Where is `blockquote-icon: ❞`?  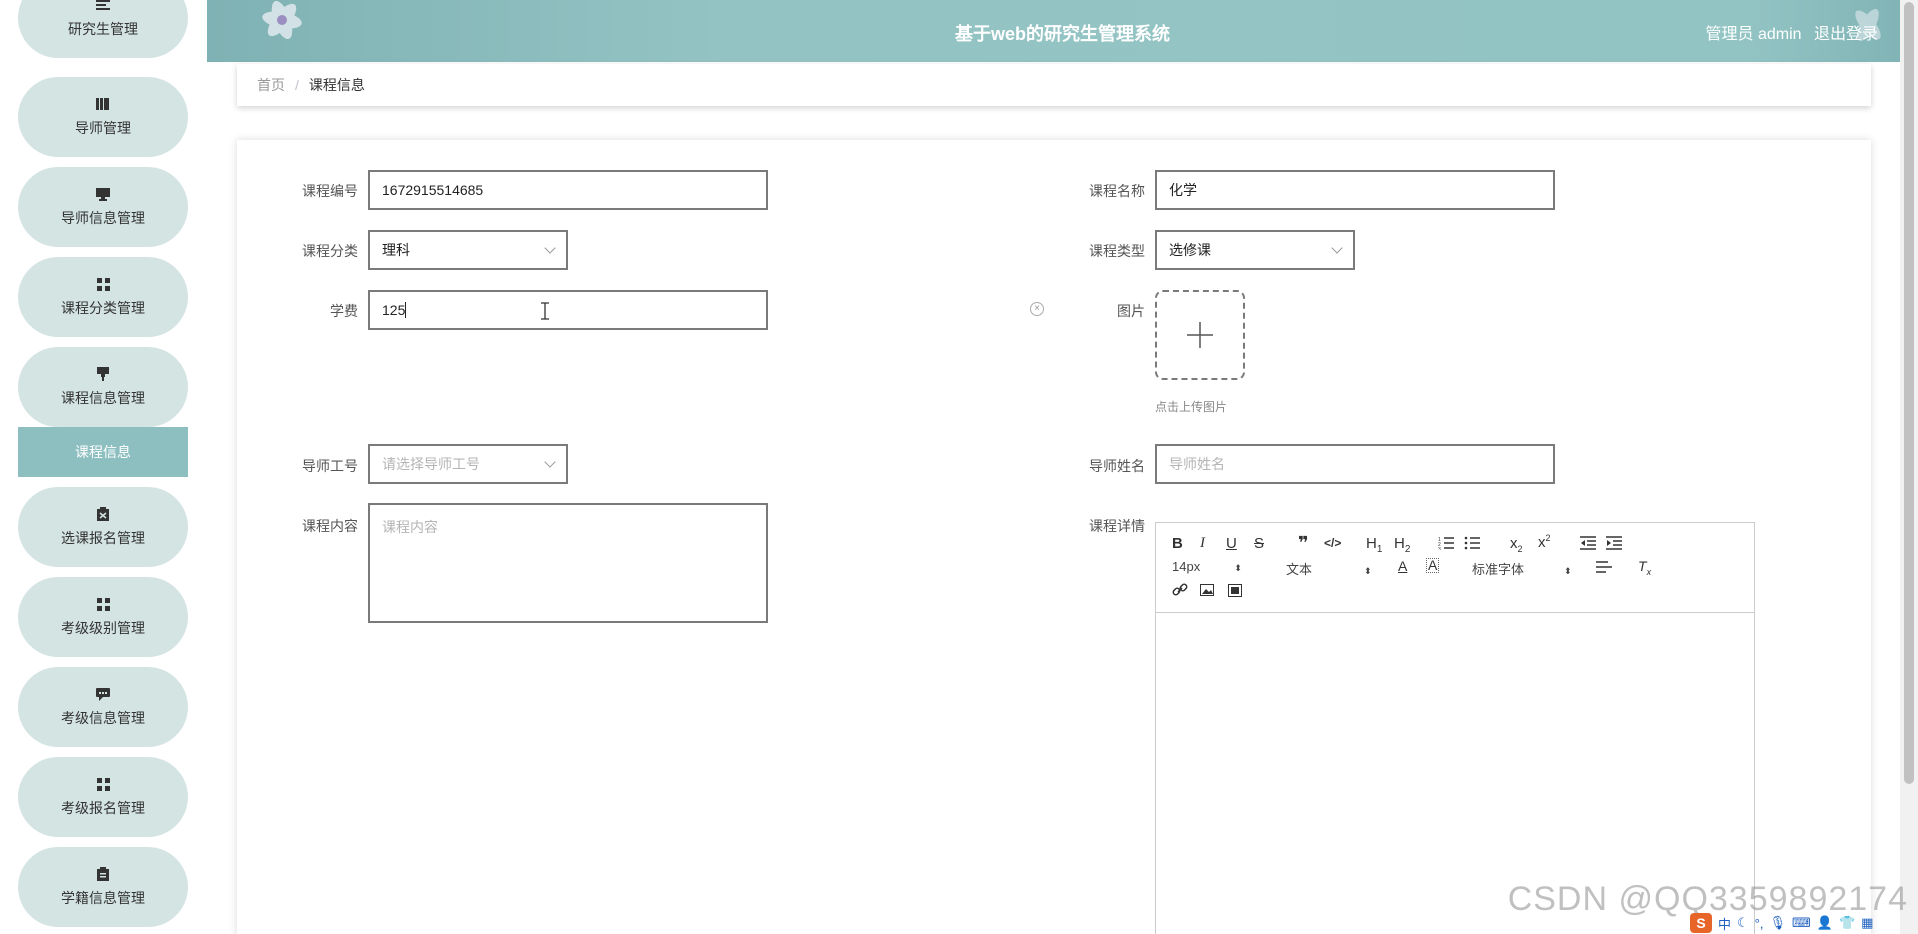
blockquote-icon: ❞ is located at coordinates (1303, 543).